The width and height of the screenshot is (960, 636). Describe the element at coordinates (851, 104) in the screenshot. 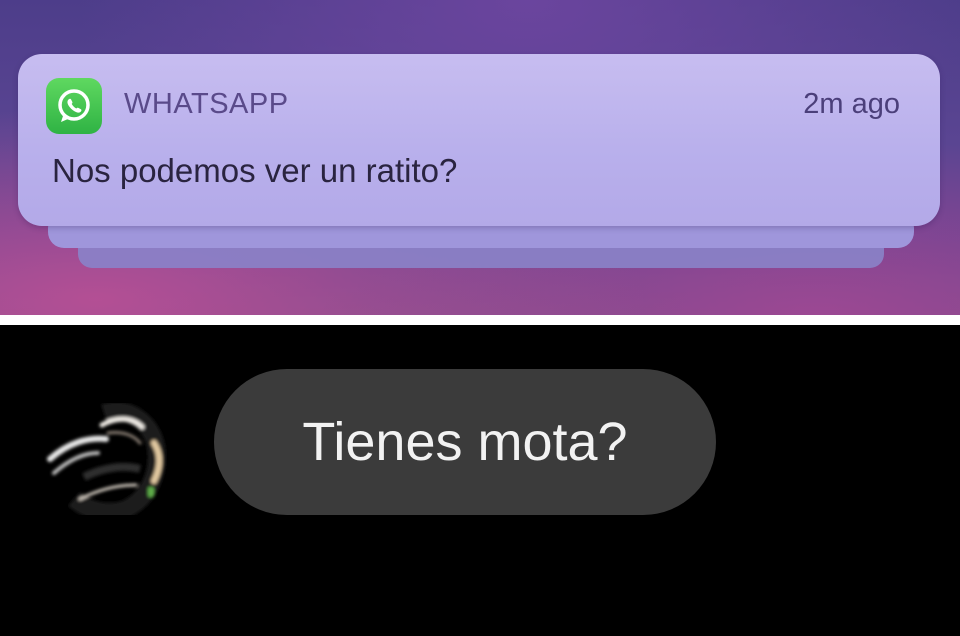

I see `notification-time: 2m ago` at that location.